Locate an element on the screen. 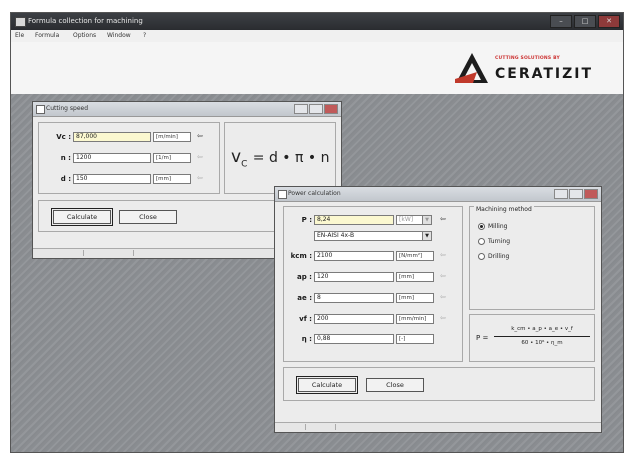  eta-field: 0,88 is located at coordinates (354, 339).